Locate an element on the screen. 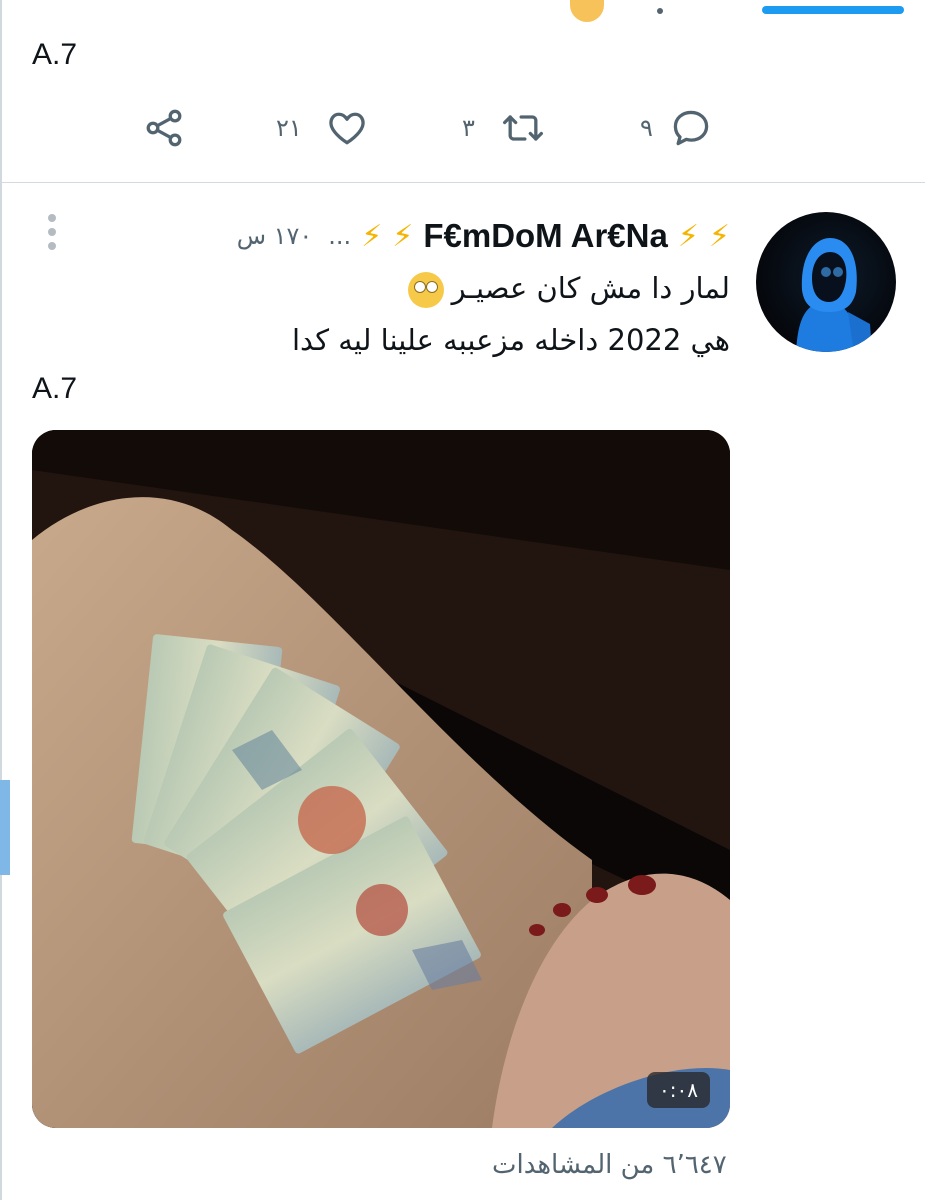 This screenshot has height=1200, width=925. like-icon is located at coordinates (347, 128).